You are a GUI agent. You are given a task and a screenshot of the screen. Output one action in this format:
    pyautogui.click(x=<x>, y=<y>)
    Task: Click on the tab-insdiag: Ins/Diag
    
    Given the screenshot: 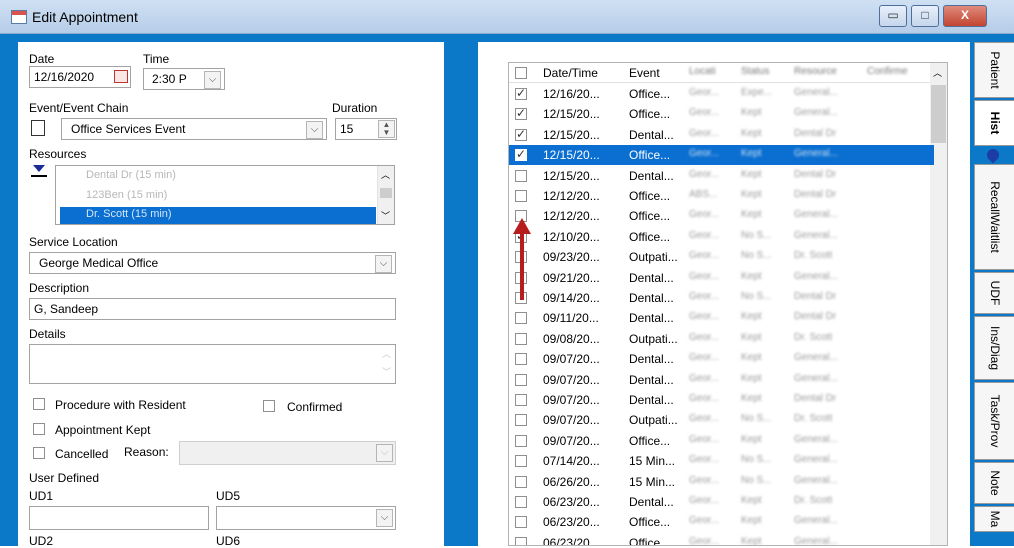 What is the action you would take?
    pyautogui.click(x=994, y=348)
    